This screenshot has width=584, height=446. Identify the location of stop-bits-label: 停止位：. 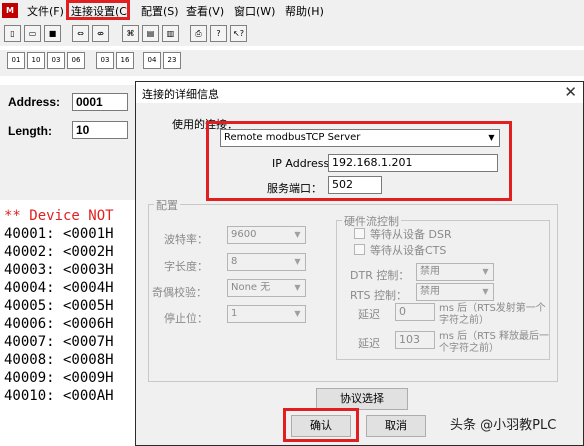
(186, 318).